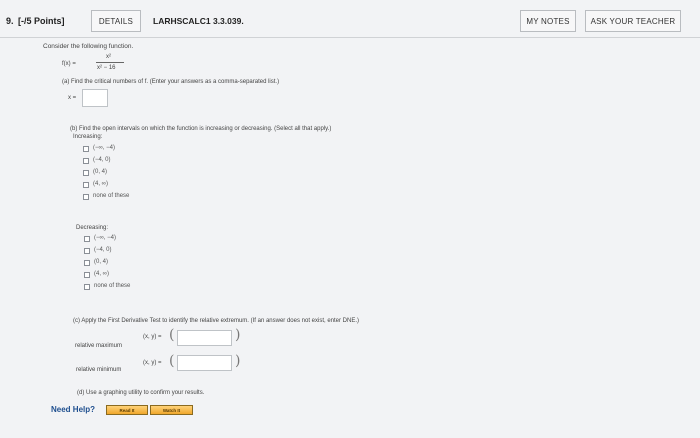  I want to click on header-divider, so click(350, 37).